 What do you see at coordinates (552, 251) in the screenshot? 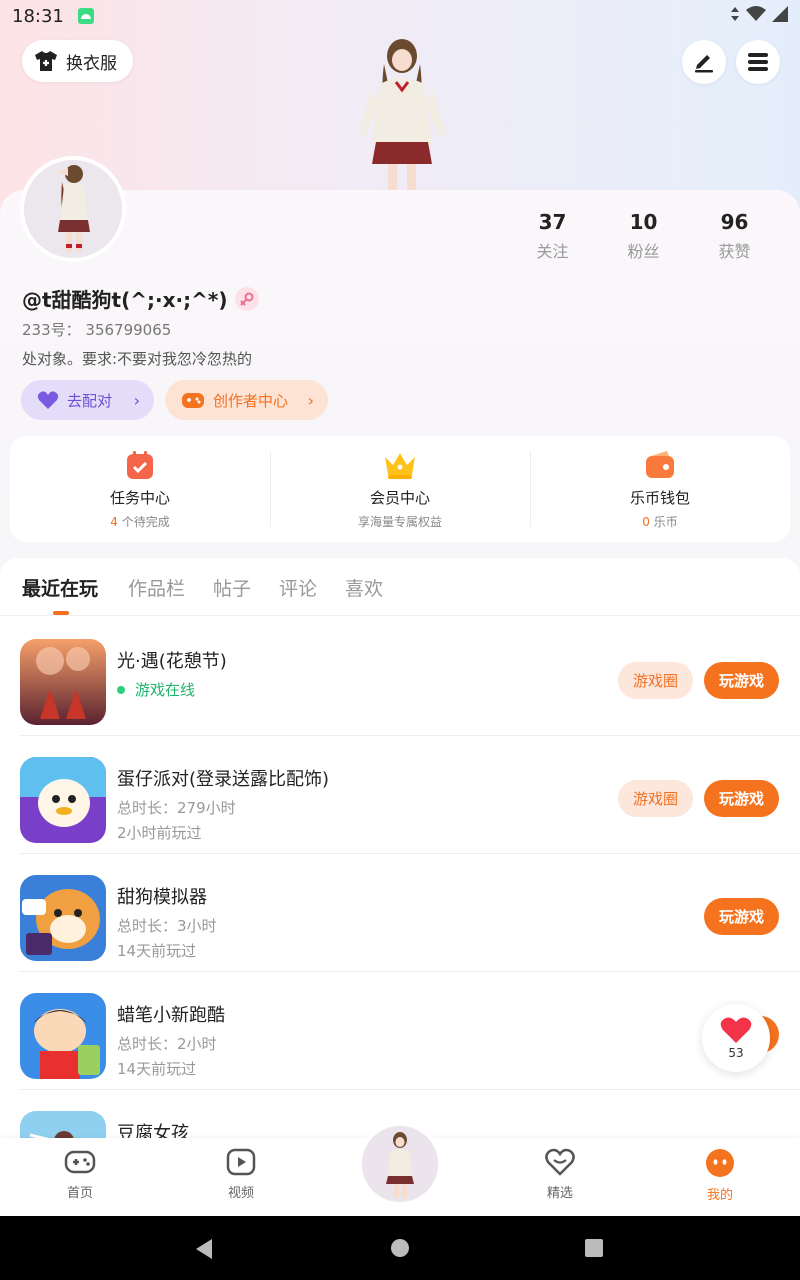
I see `stat-following-label: 关注` at bounding box center [552, 251].